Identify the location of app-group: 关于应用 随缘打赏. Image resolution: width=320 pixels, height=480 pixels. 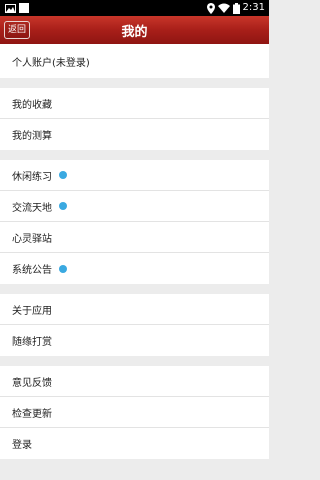
(134, 325).